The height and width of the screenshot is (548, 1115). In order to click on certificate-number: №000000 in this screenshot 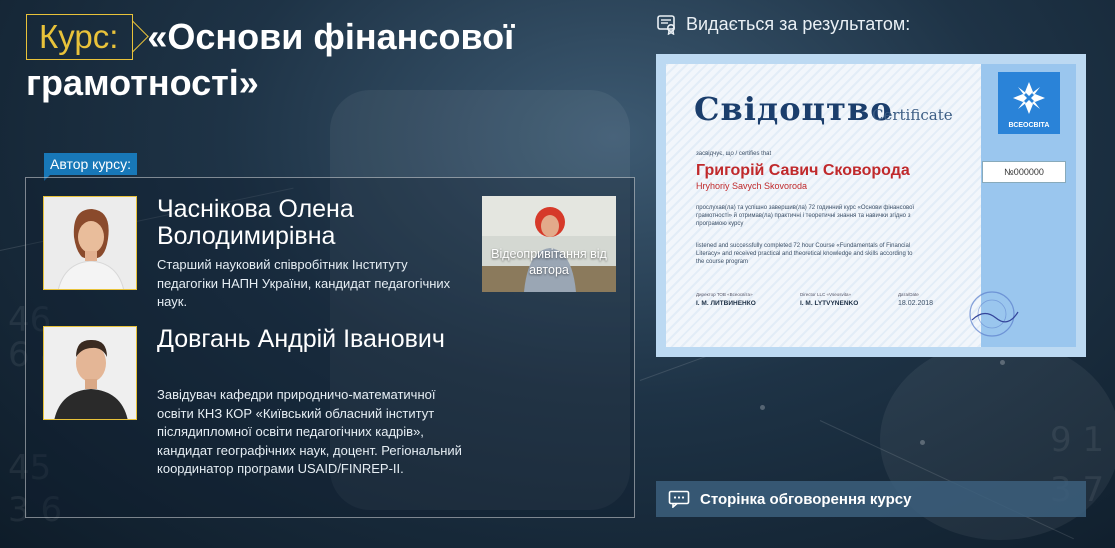, I will do `click(1024, 172)`.